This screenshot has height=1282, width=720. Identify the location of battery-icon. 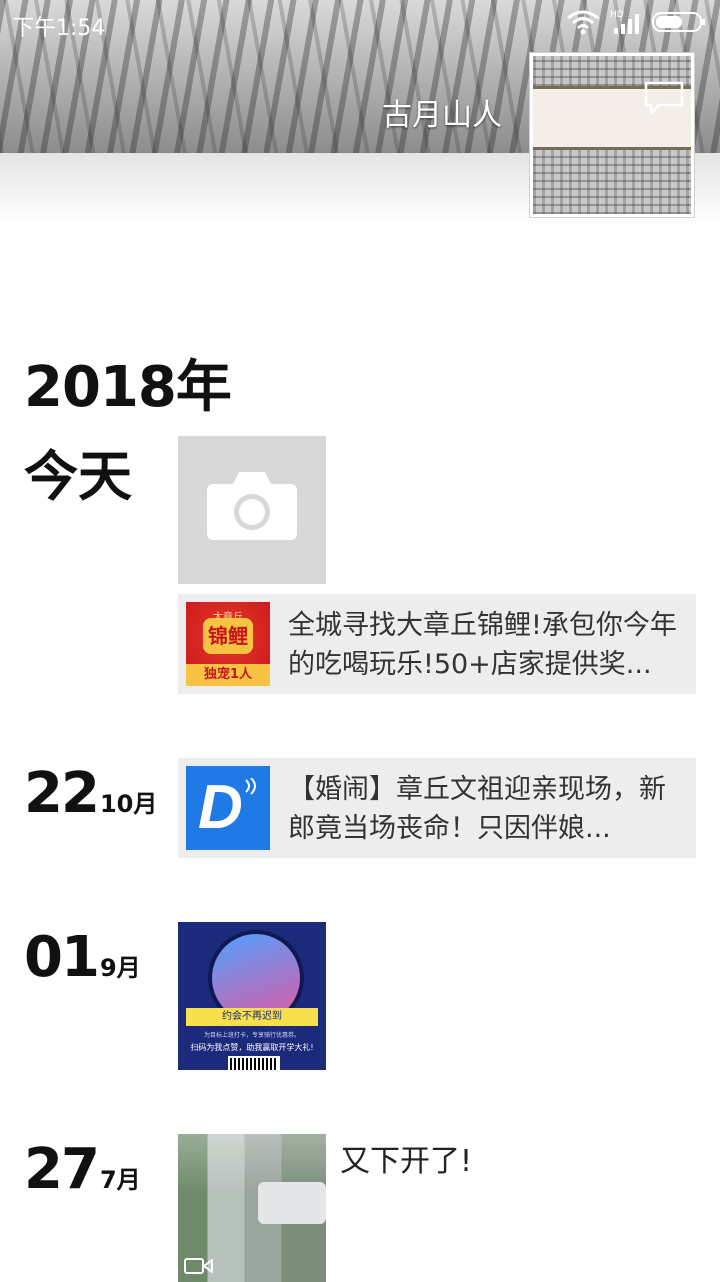
(678, 22).